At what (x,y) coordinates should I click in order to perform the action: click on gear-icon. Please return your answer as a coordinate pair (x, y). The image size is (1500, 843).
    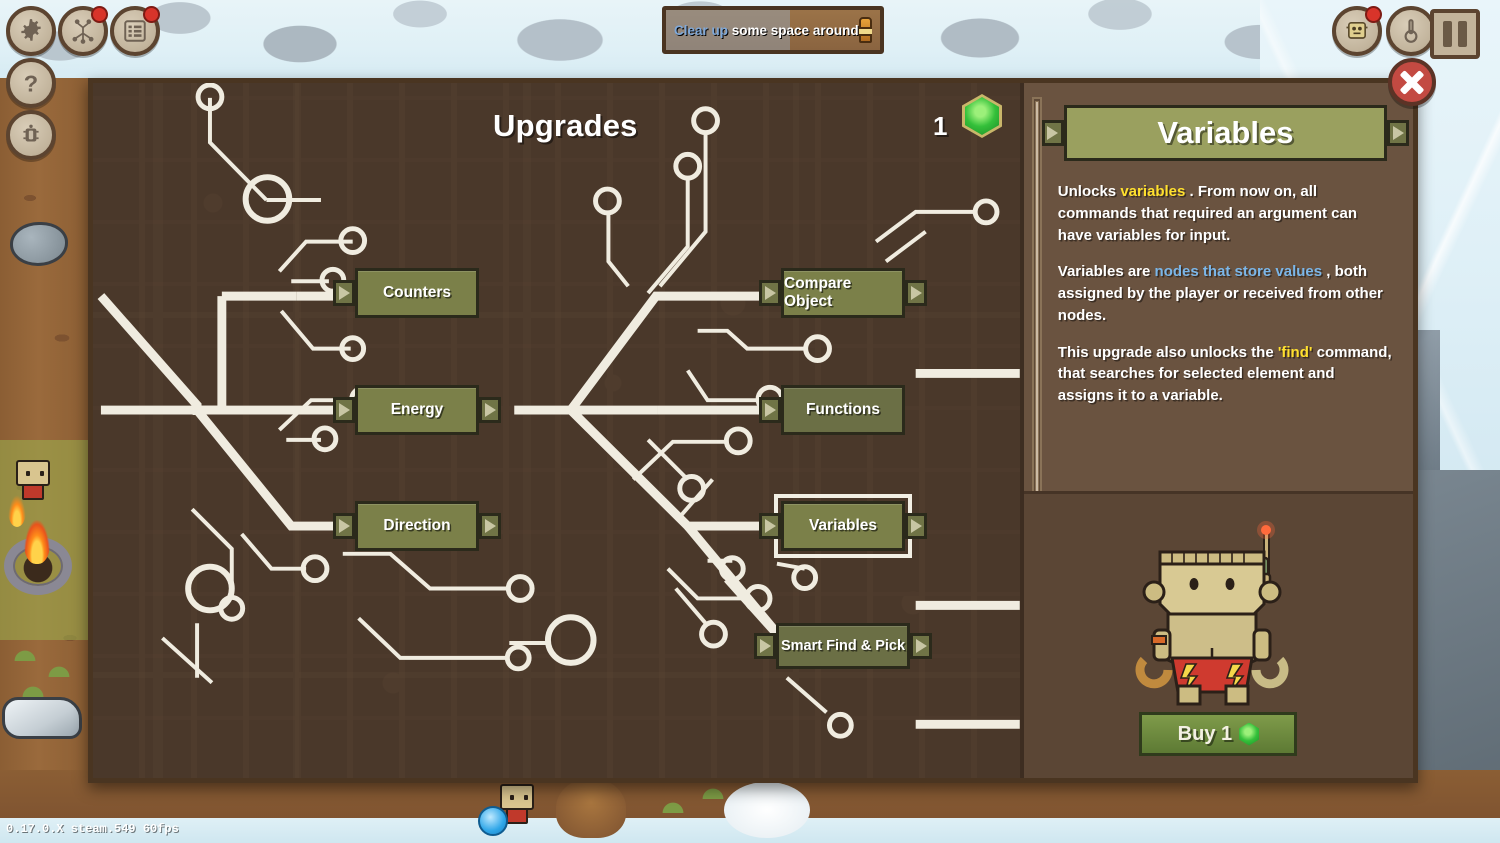
    Looking at the image, I should click on (31, 30).